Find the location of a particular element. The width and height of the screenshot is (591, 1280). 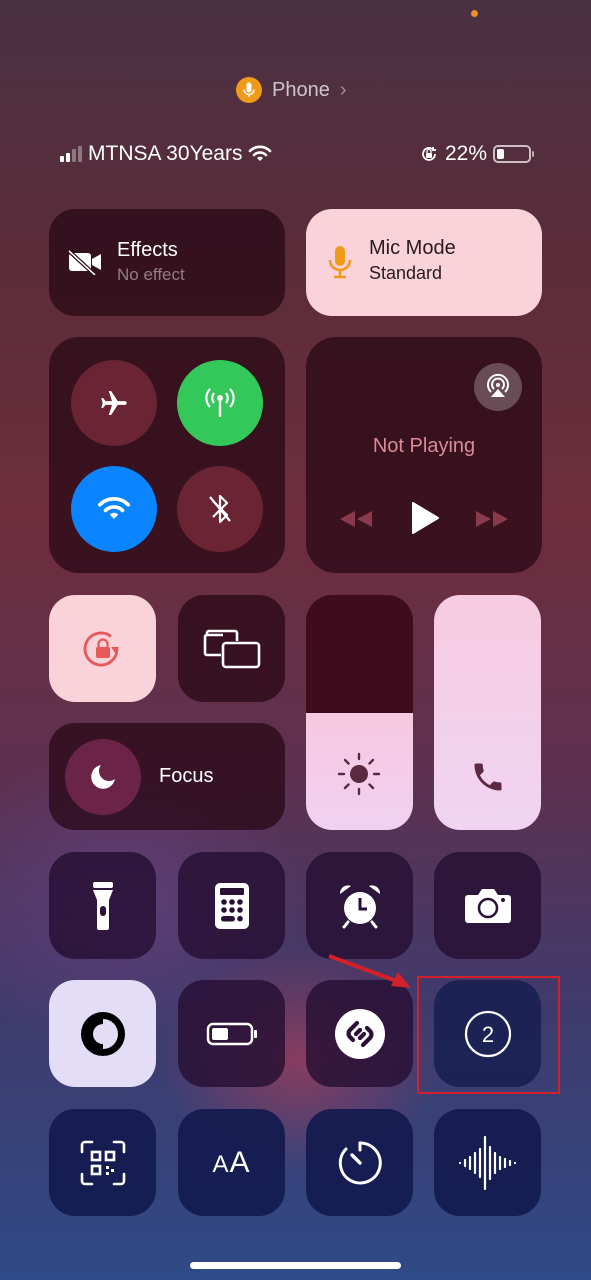

orientation-lock-toggle is located at coordinates (102, 648).